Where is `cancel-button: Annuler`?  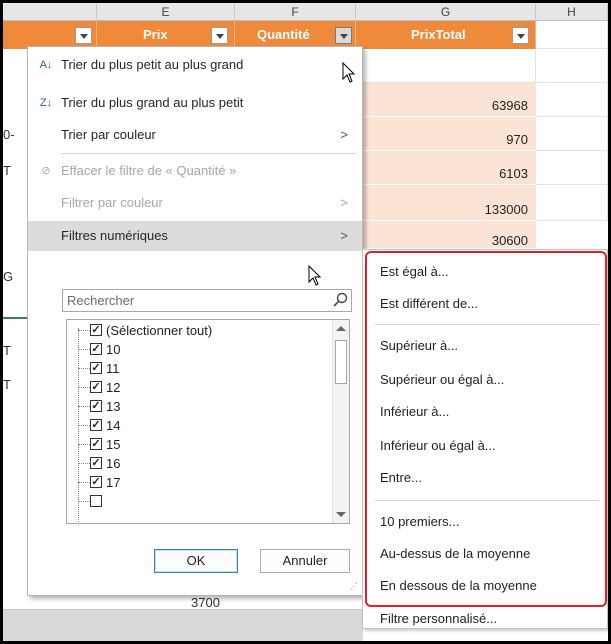 cancel-button: Annuler is located at coordinates (305, 561).